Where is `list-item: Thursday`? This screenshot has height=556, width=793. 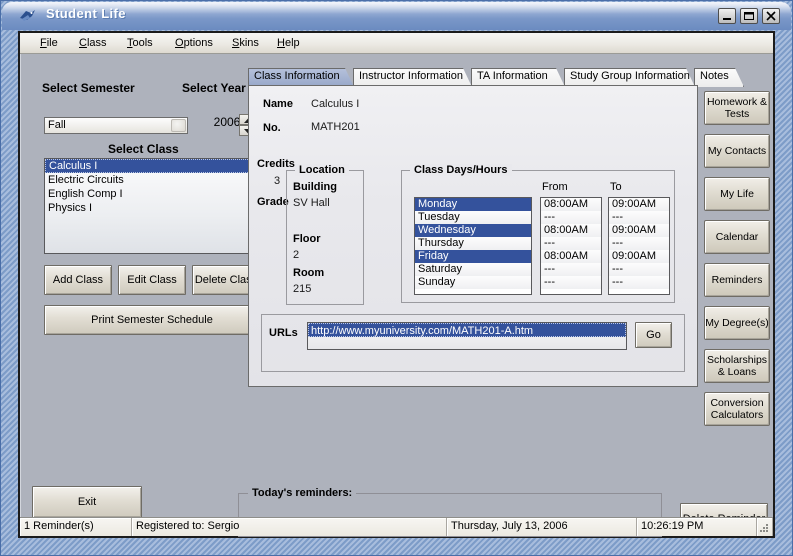
list-item: Thursday is located at coordinates (473, 243).